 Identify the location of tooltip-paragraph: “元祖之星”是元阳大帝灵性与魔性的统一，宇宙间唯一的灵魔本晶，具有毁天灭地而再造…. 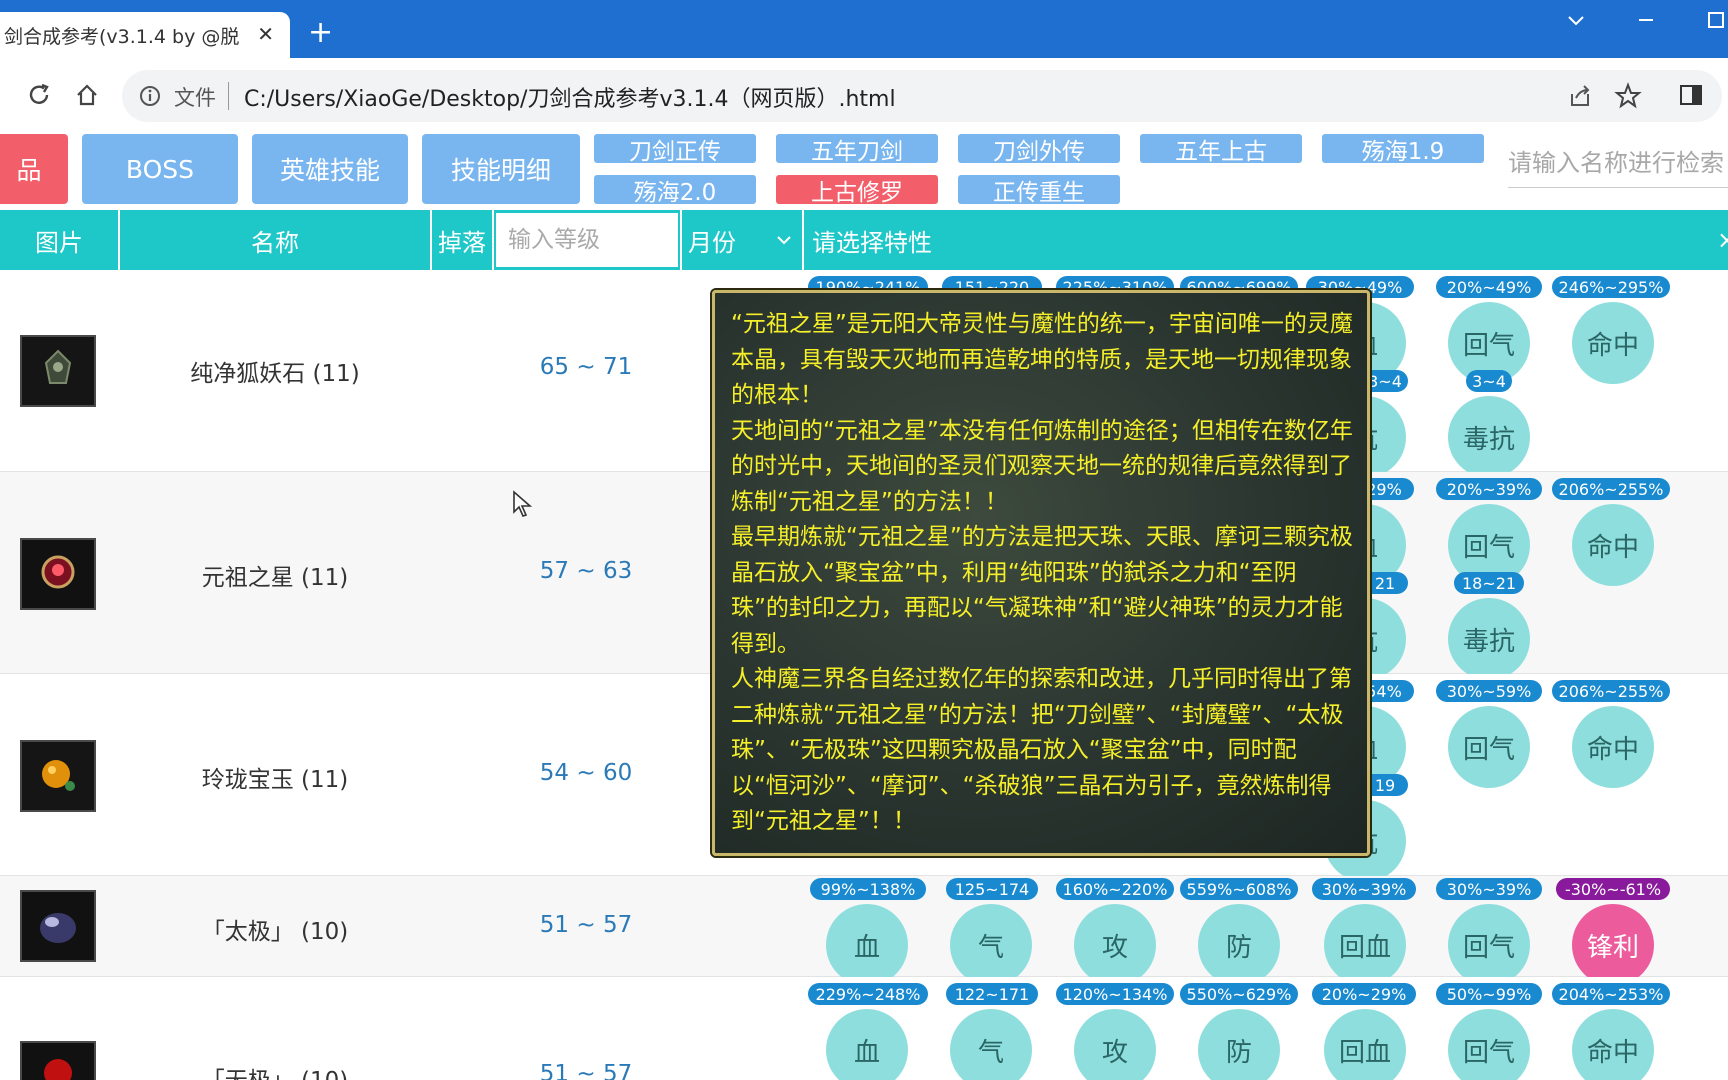
(1042, 359).